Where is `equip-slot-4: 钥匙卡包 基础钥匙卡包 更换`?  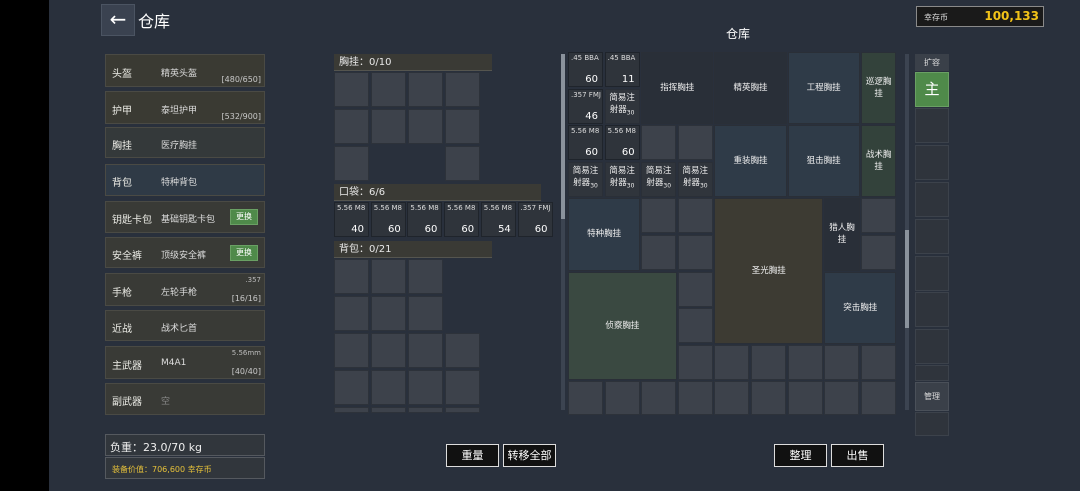 equip-slot-4: 钥匙卡包 基础钥匙卡包 更换 is located at coordinates (185, 217).